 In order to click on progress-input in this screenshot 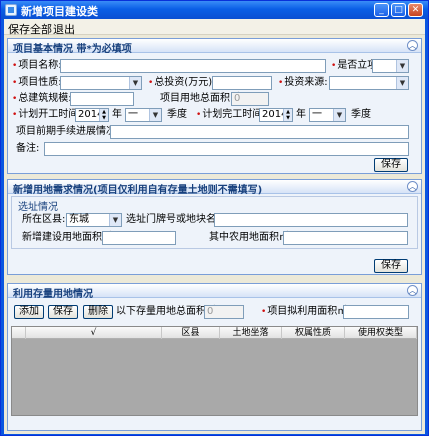, I will do `click(259, 132)`.